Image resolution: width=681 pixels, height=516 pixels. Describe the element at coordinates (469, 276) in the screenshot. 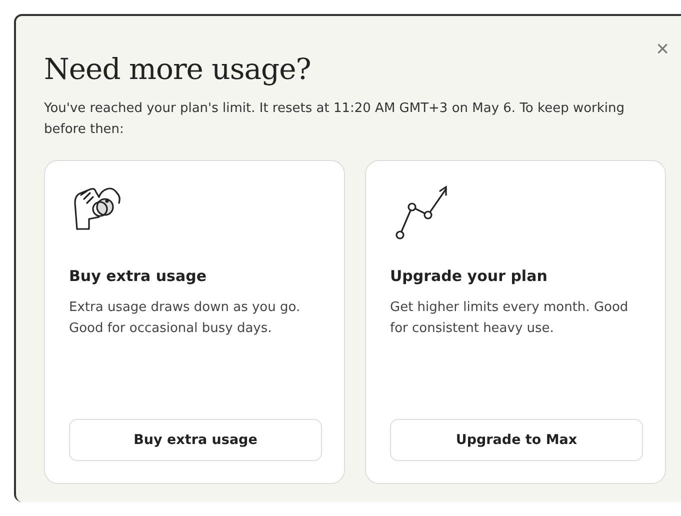

I see `option-title: Upgrade your plan` at that location.